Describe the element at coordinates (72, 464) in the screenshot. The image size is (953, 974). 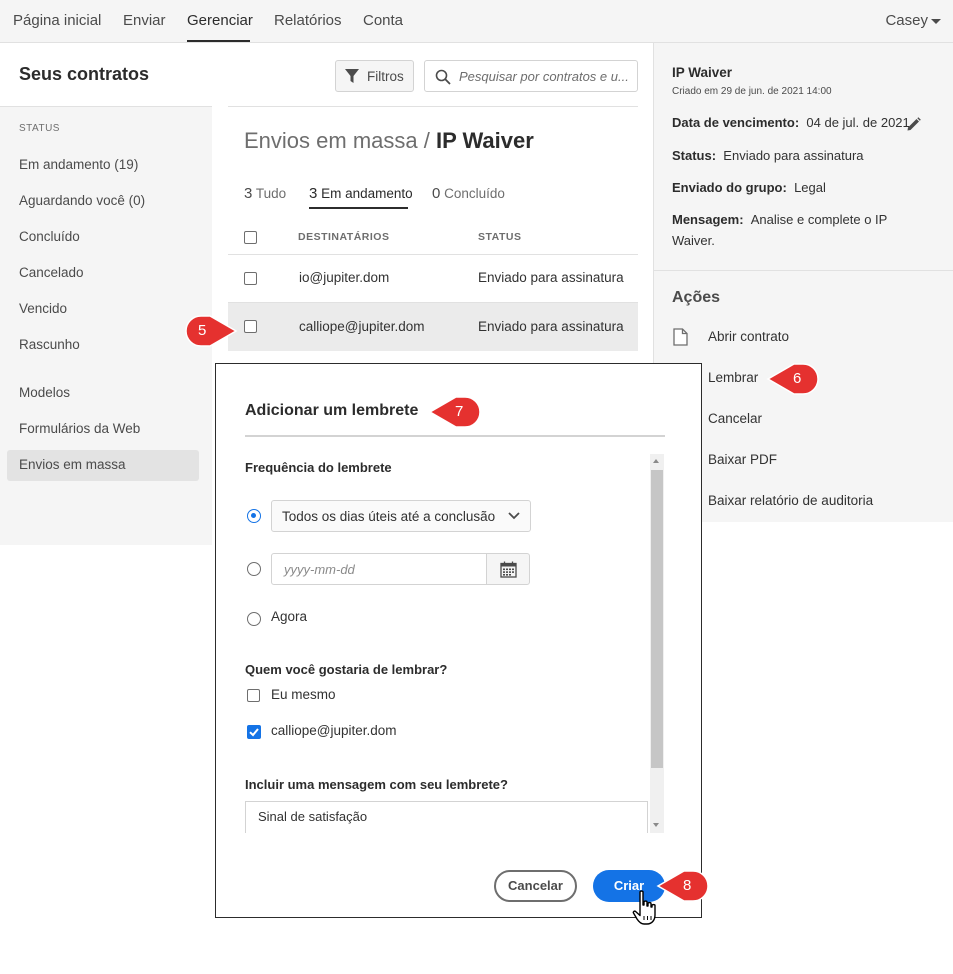
I see `sidebar-item-mega-sign: Envios em massa` at that location.